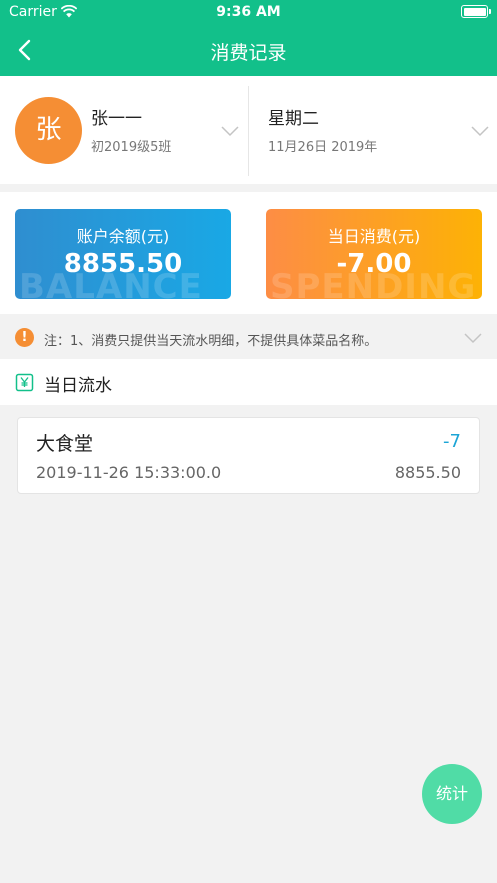 The image size is (497, 883). What do you see at coordinates (78, 386) in the screenshot?
I see `flow-title: 当日流水` at bounding box center [78, 386].